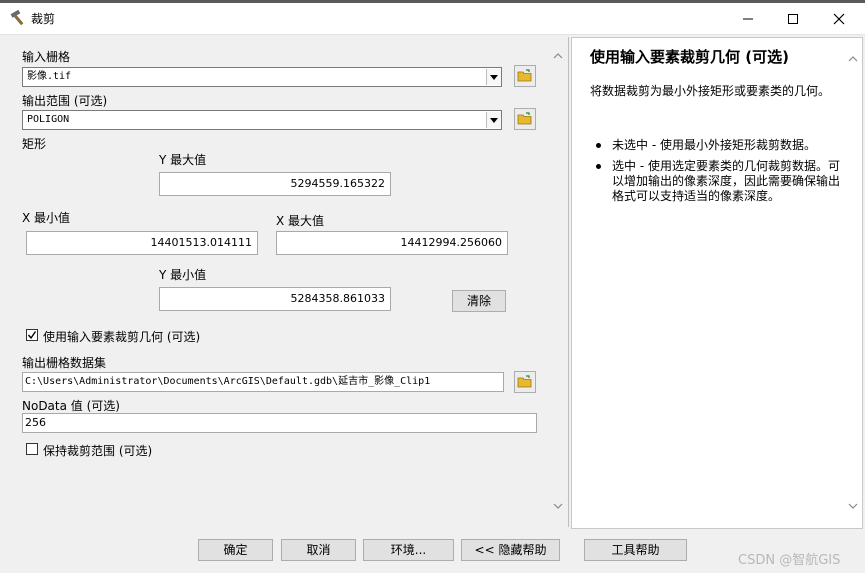 The image size is (865, 573). What do you see at coordinates (719, 145) in the screenshot?
I see `help-list-item: 未选中 - 使用最小外接矩形裁剪数据。` at bounding box center [719, 145].